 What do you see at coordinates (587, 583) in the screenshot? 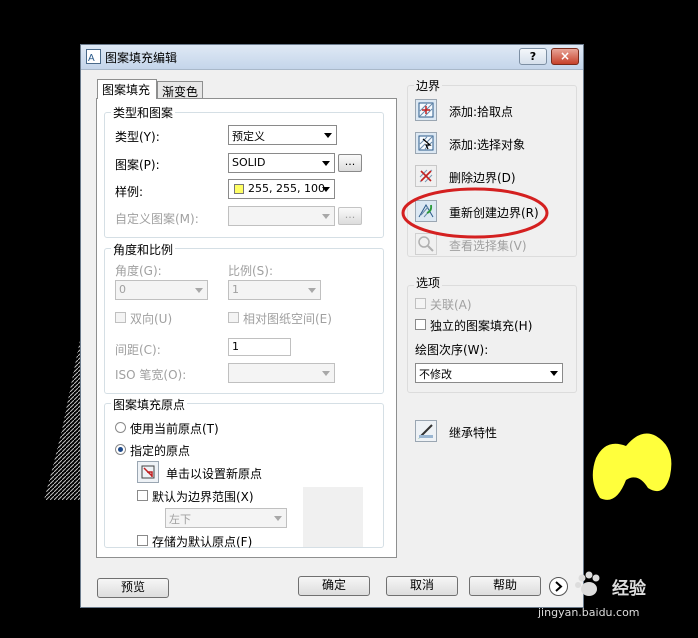
I see `paw-icon` at bounding box center [587, 583].